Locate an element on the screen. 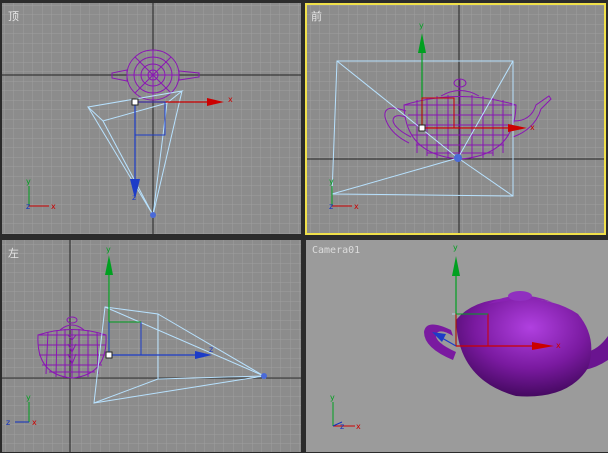 The height and width of the screenshot is (453, 608). viewport-label-top: 顶 is located at coordinates (13, 16).